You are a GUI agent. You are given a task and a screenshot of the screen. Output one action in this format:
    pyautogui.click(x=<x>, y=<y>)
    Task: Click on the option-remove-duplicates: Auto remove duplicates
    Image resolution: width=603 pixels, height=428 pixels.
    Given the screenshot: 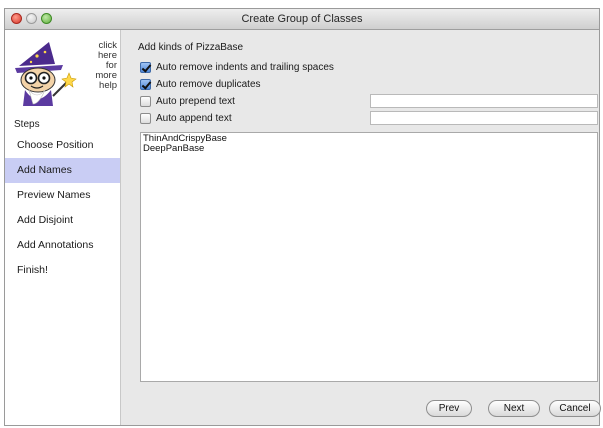 What is the action you would take?
    pyautogui.click(x=200, y=84)
    